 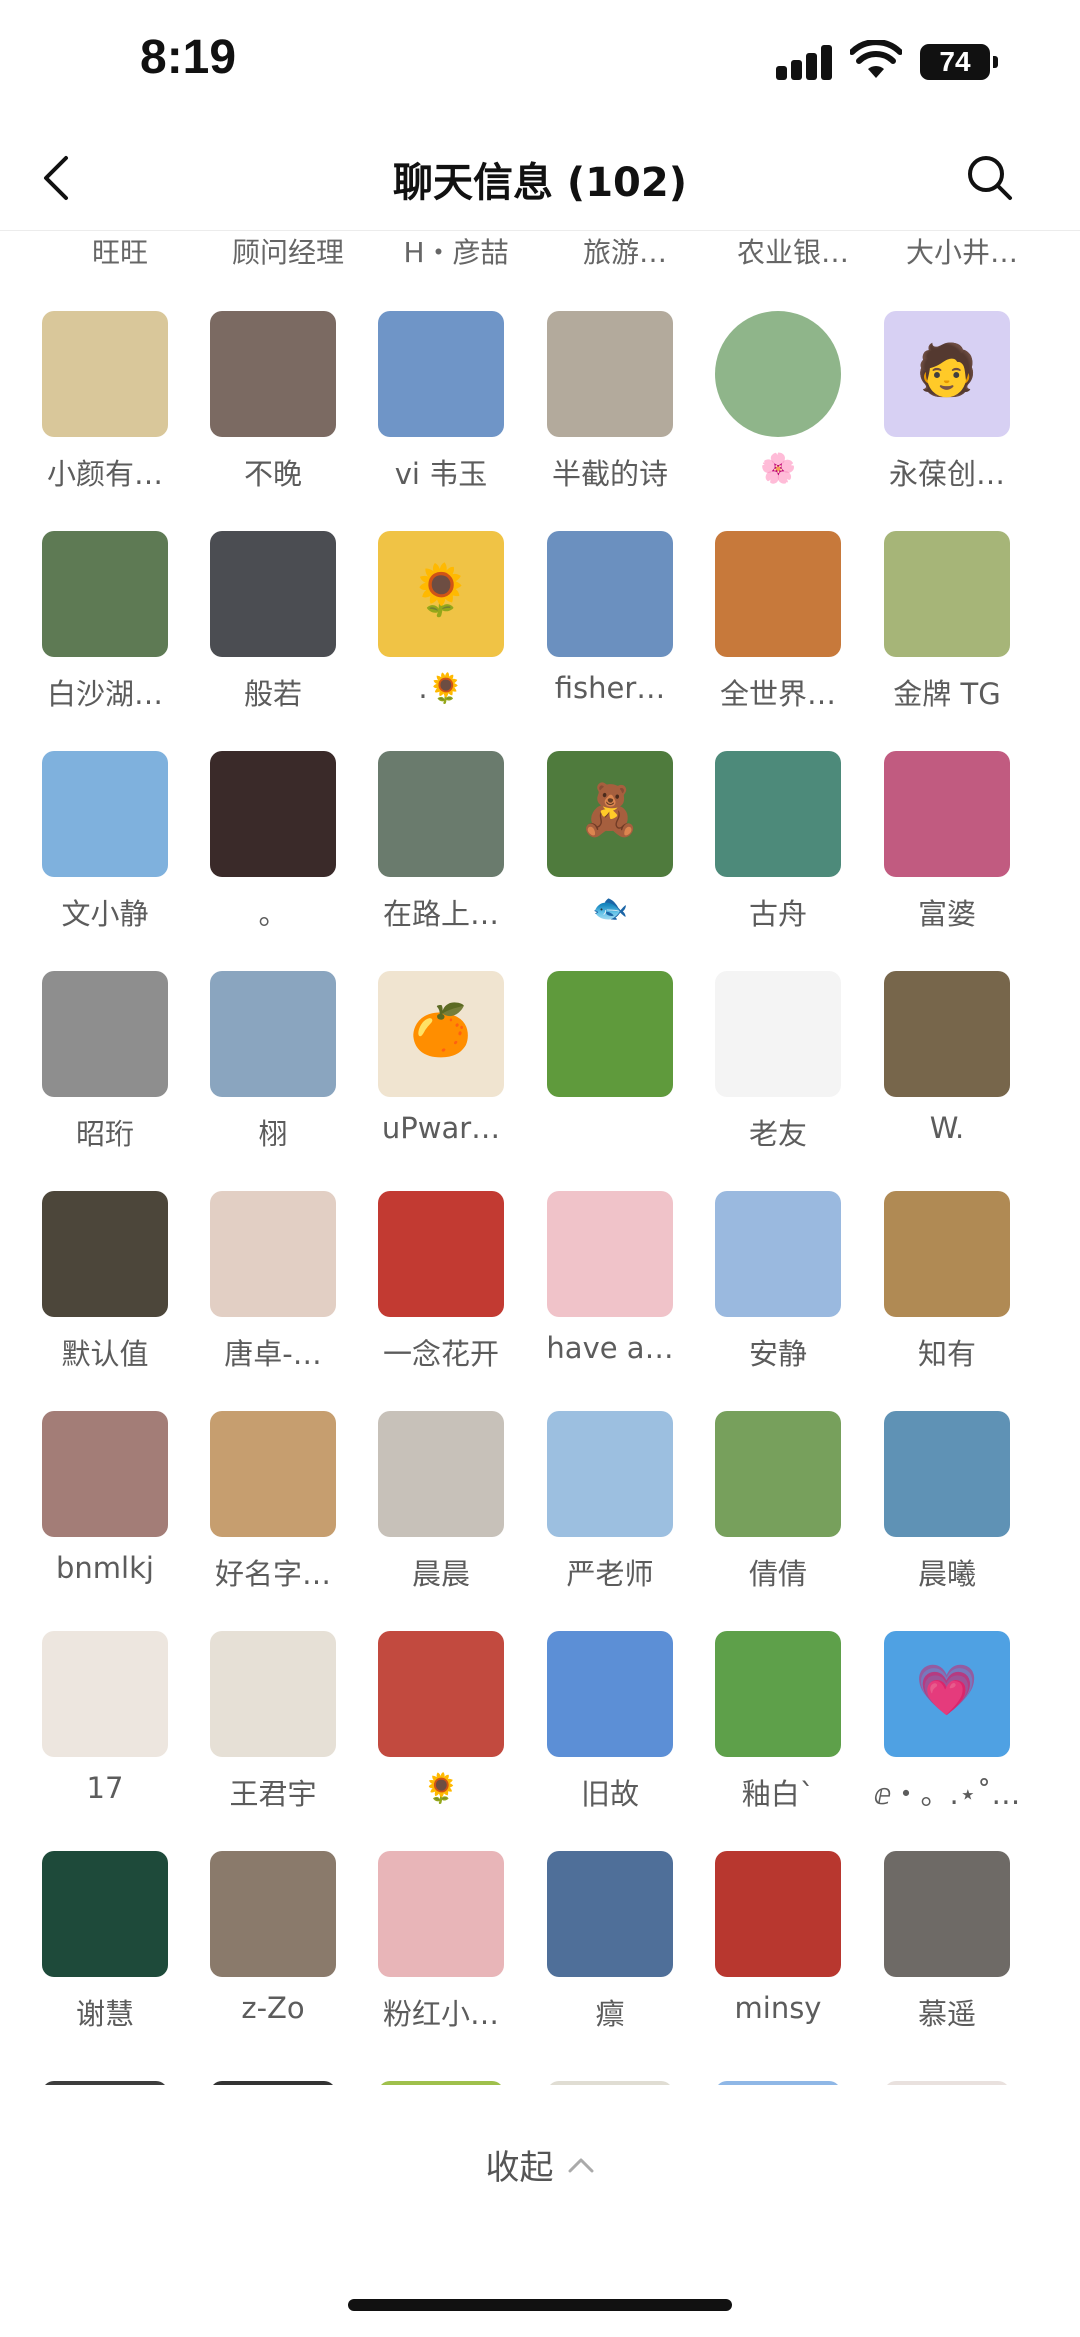 I want to click on member-item: minsy, so click(x=785, y=1951).